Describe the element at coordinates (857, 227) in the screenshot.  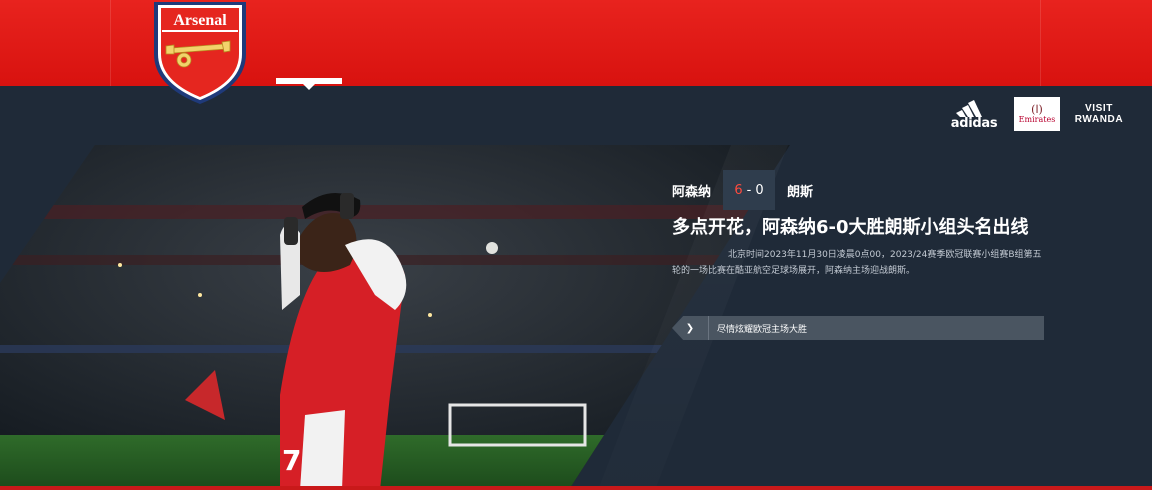
I see `article-headline: 多点开花，阿森纳6-0大胜朗斯小组头名出线` at that location.